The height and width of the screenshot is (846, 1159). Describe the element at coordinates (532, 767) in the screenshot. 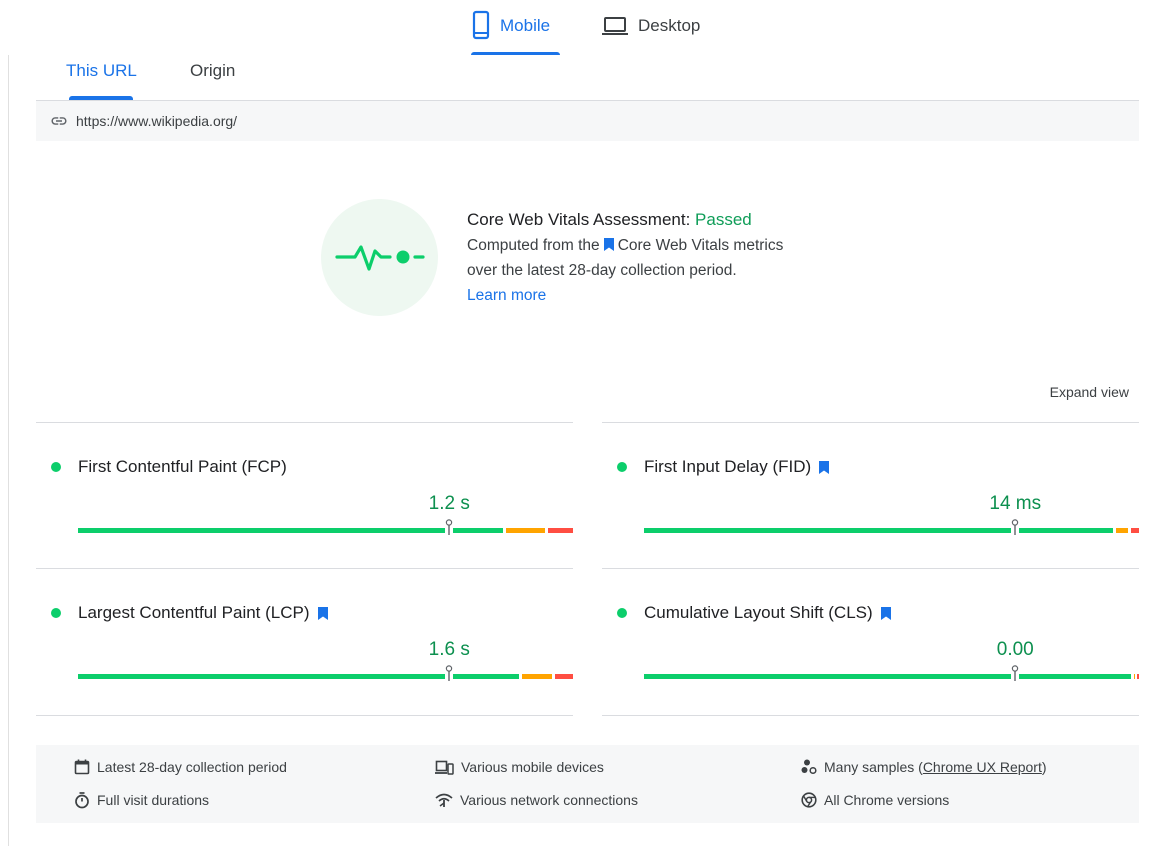

I see `devices-label: Various mobile devices` at that location.